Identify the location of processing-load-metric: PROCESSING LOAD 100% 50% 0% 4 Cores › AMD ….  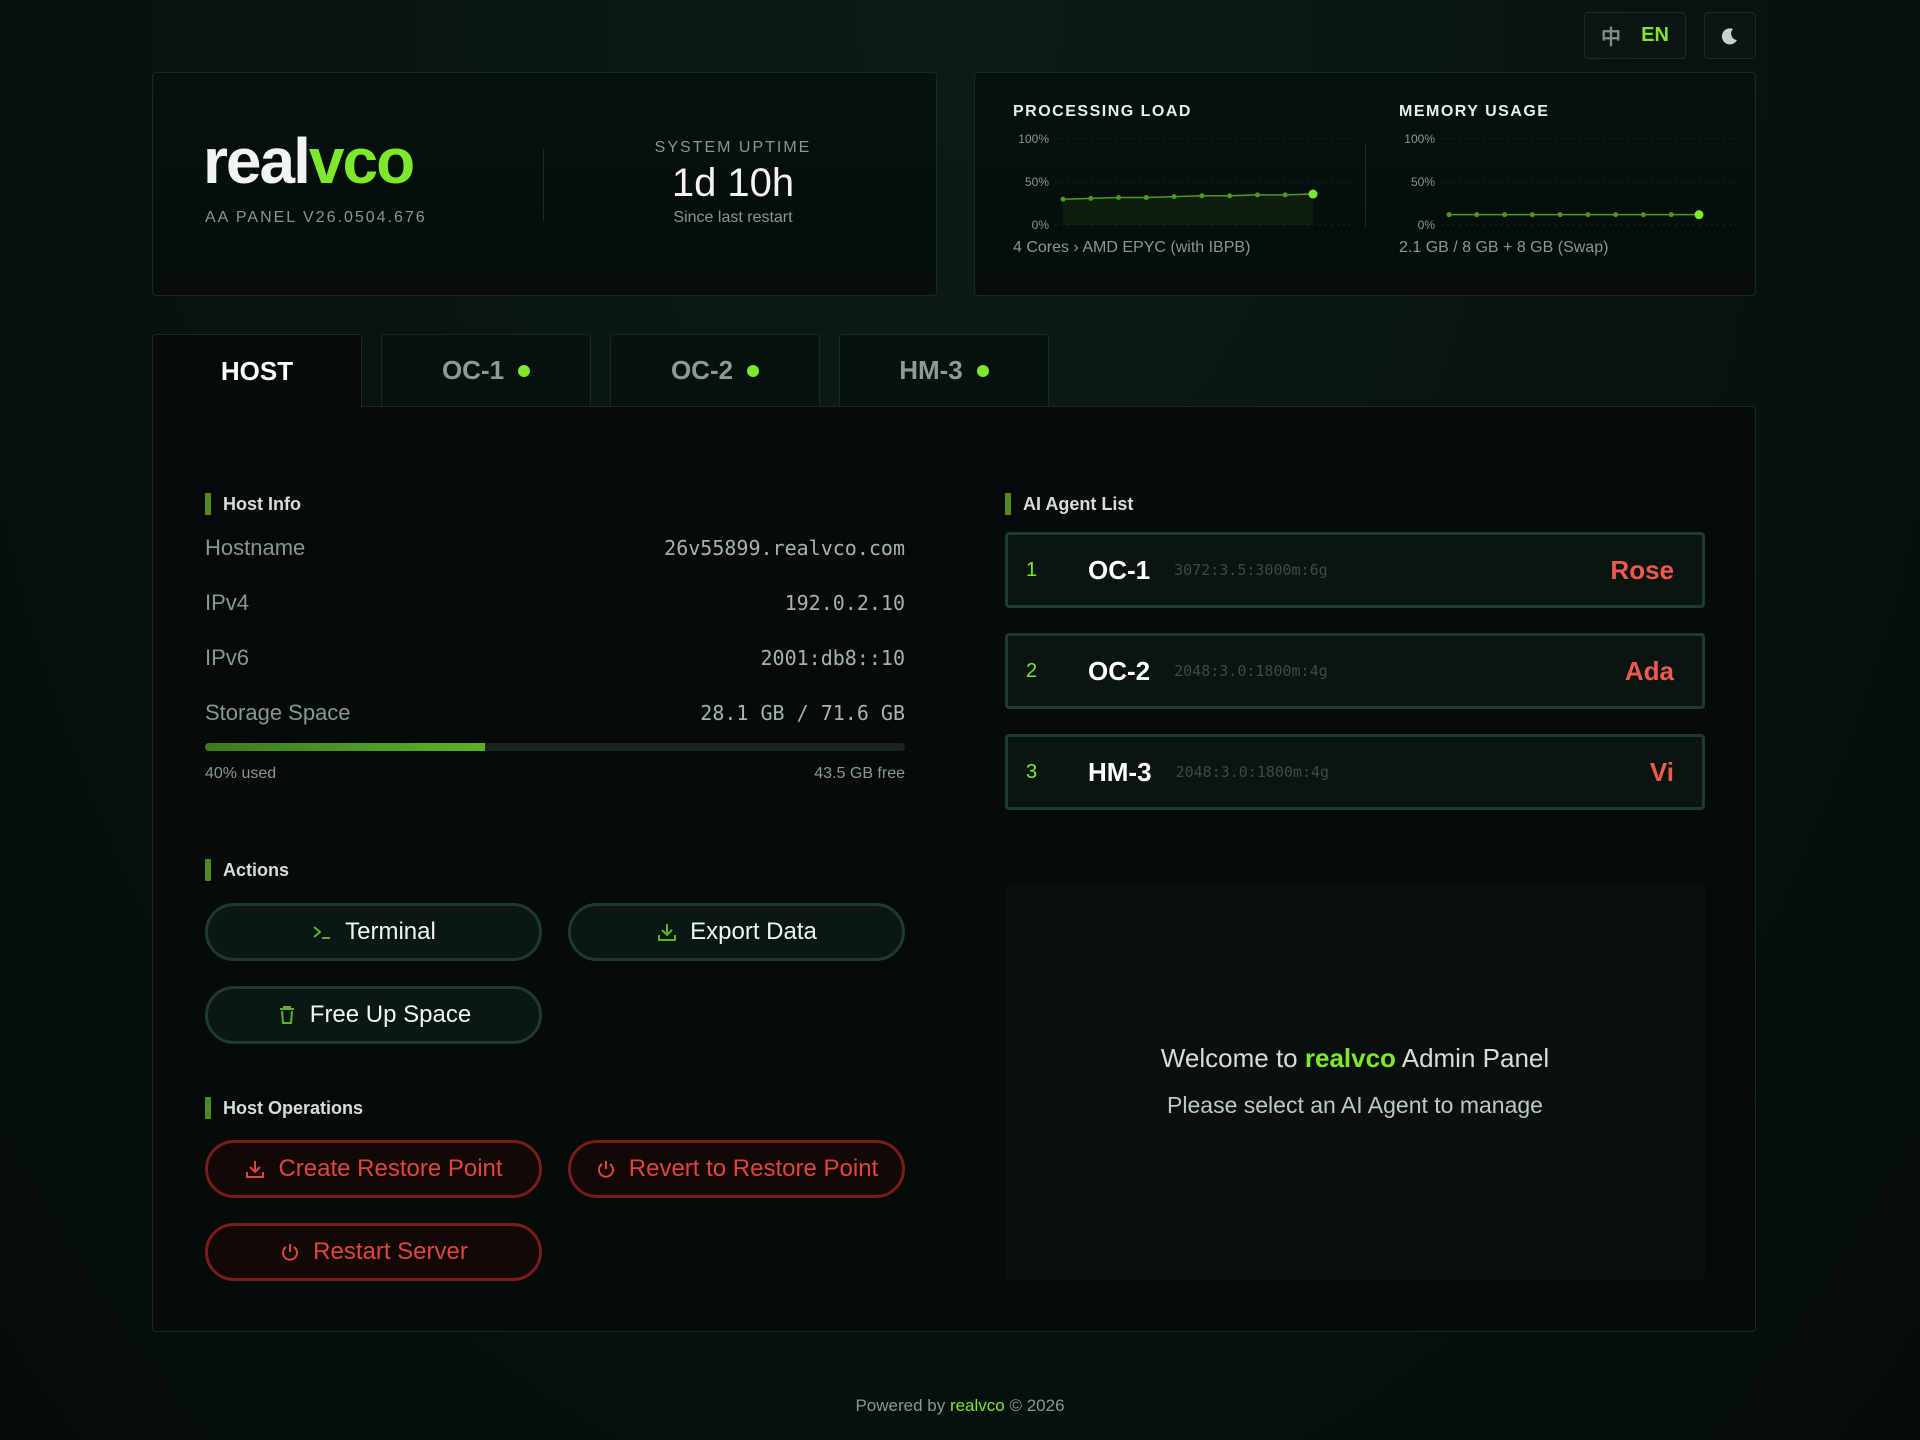
(1183, 180).